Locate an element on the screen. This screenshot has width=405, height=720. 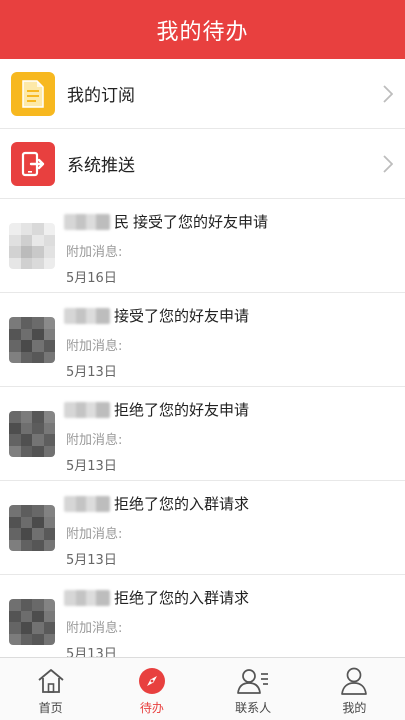
entry-system-push: 系统推送 is located at coordinates (202, 164).